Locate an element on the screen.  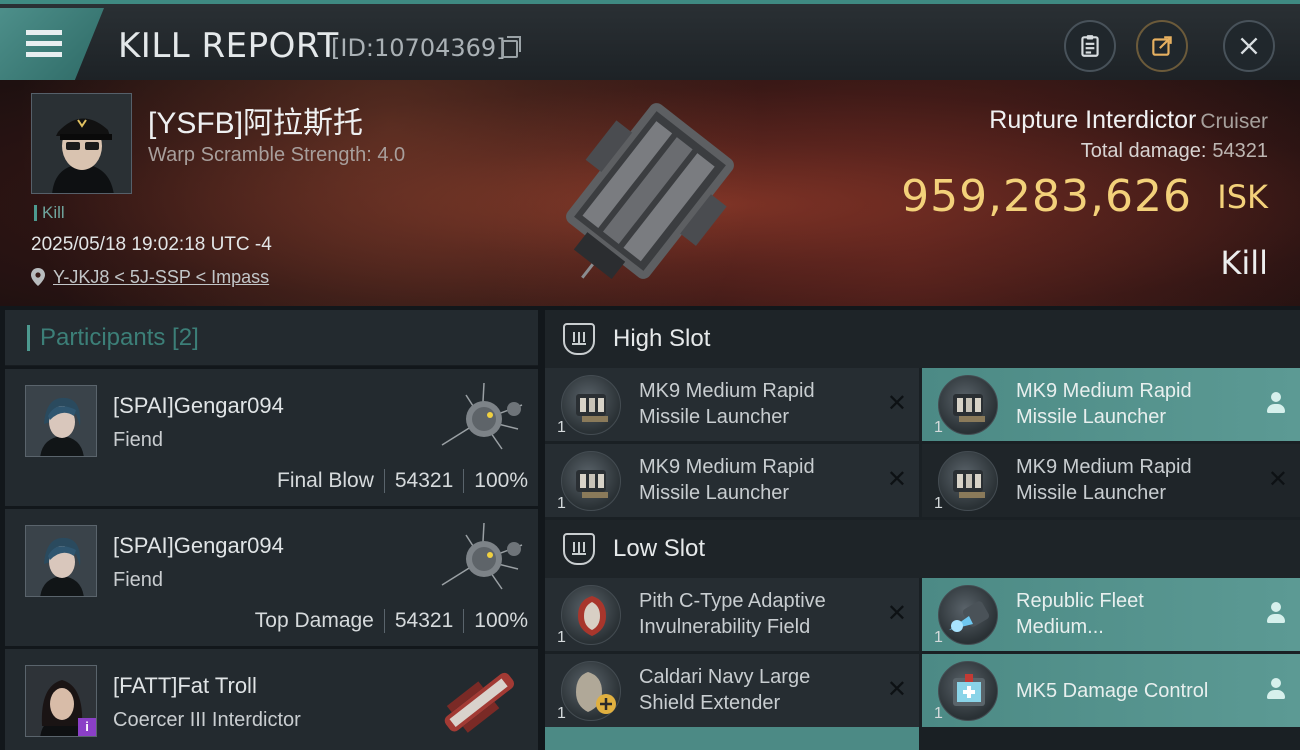
victim-name: [YSFB]阿拉斯托 is located at coordinates (255, 120).